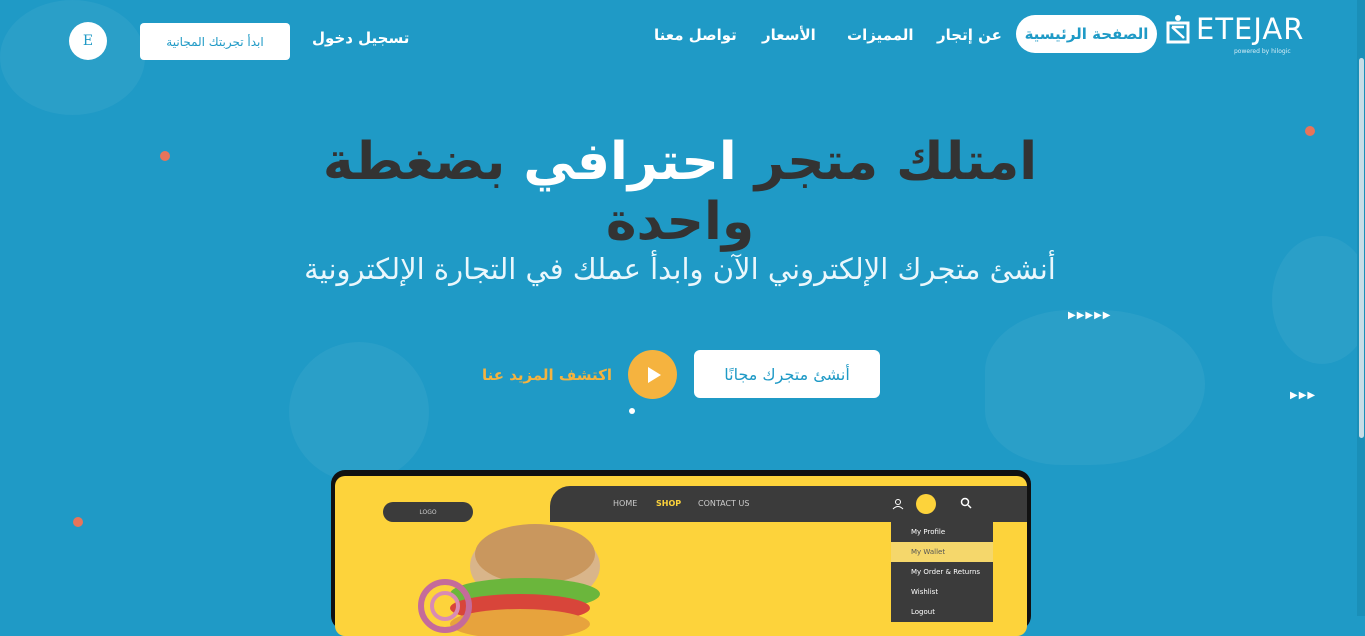 This screenshot has width=1365, height=636. I want to click on hero-title: امتلك متجر احترافي بضغطة واحدة, so click(680, 192).